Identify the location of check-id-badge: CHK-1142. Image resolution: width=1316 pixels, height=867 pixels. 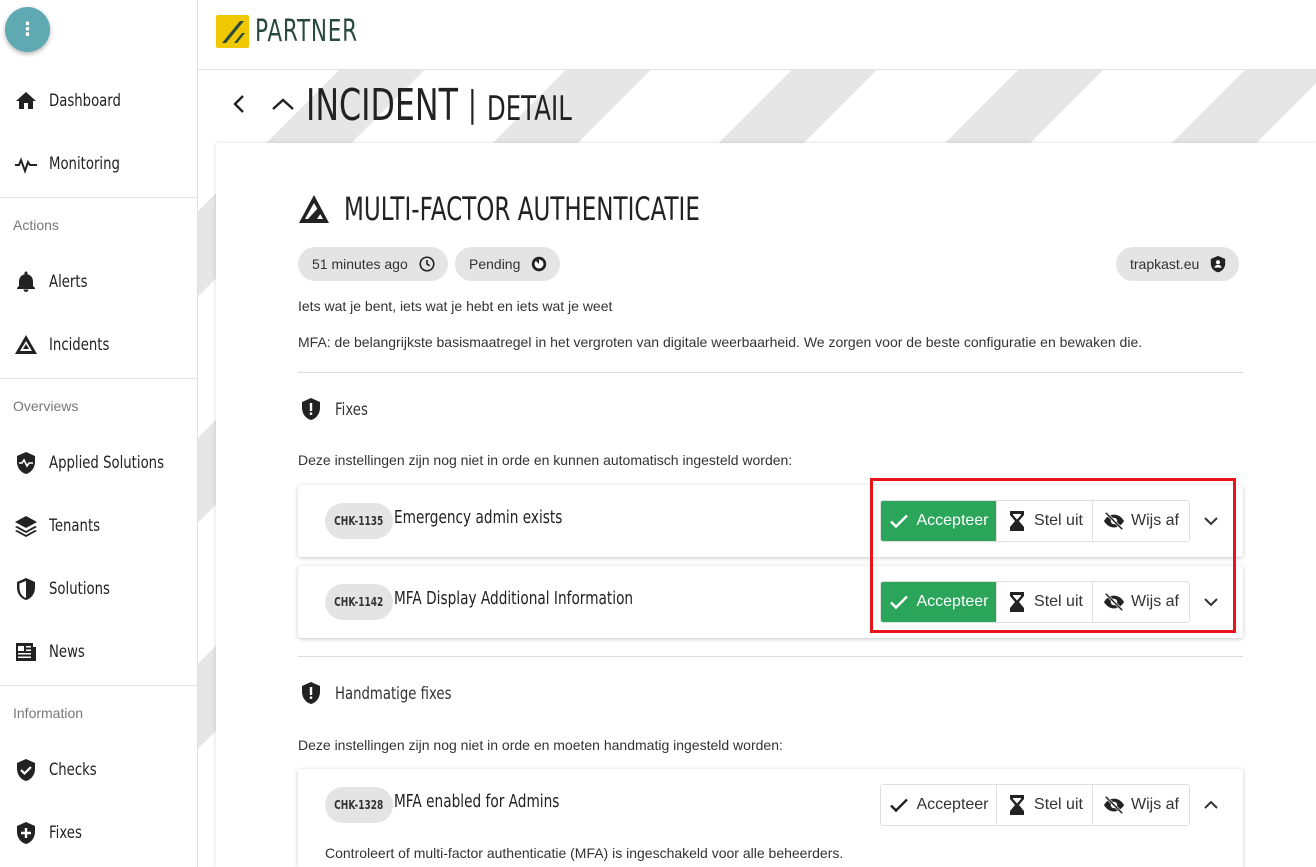
(359, 602).